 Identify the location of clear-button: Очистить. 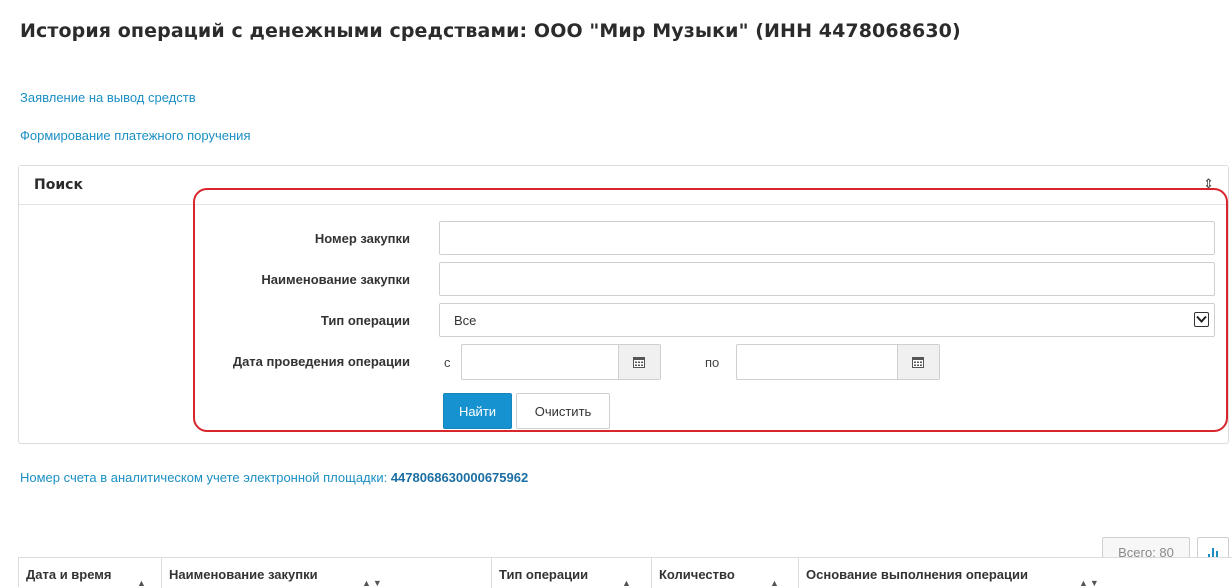
(563, 411).